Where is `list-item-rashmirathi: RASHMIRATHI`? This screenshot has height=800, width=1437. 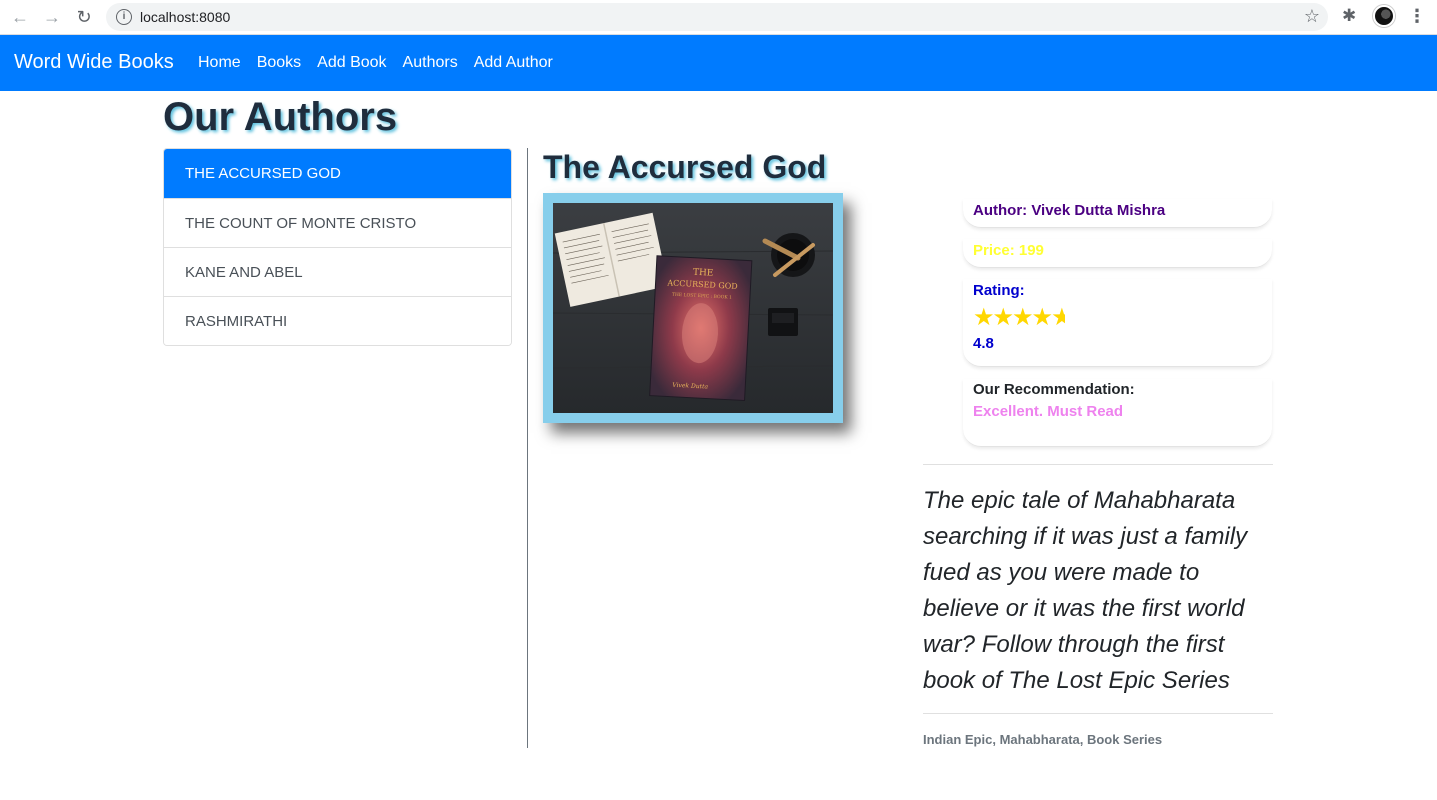 list-item-rashmirathi: RASHMIRATHI is located at coordinates (337, 320).